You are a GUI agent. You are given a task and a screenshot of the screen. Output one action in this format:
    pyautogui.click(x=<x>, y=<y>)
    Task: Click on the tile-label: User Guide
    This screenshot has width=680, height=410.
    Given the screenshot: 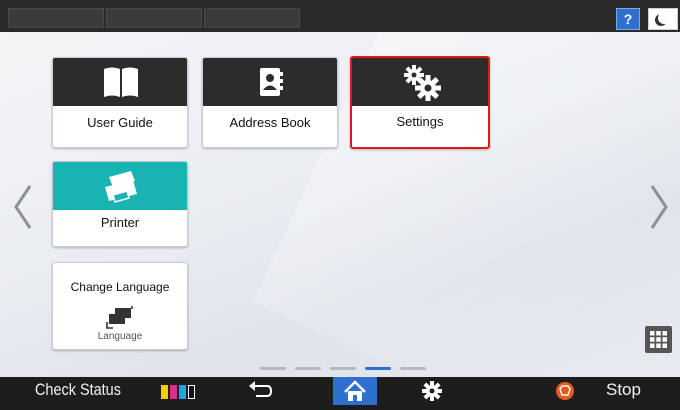 What is the action you would take?
    pyautogui.click(x=120, y=122)
    